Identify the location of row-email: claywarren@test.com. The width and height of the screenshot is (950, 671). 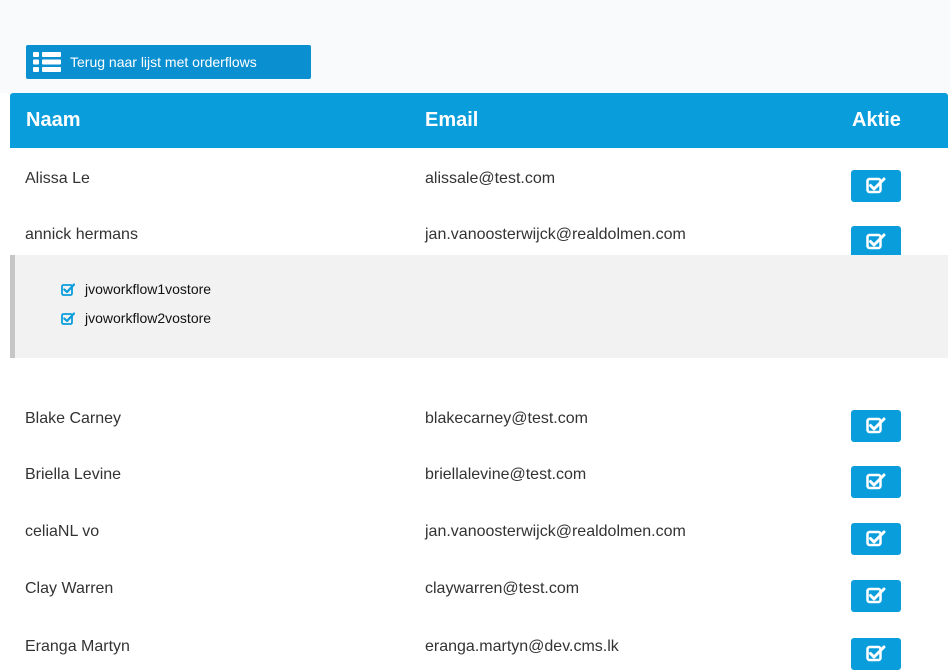
(502, 588).